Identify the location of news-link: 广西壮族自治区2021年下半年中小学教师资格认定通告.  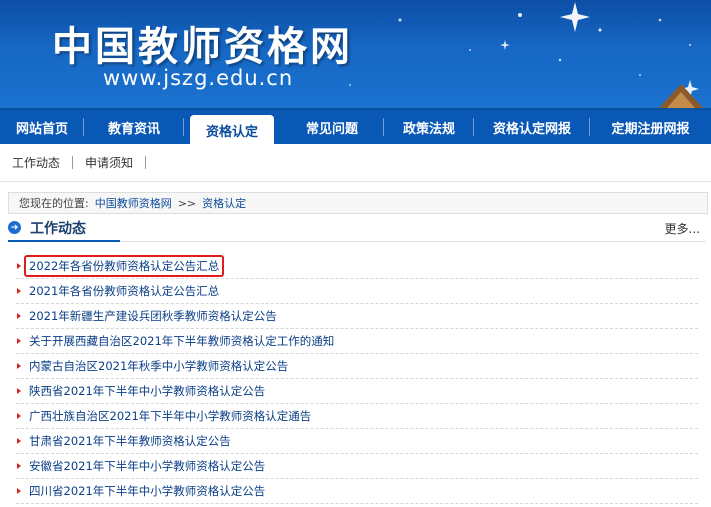
(170, 416).